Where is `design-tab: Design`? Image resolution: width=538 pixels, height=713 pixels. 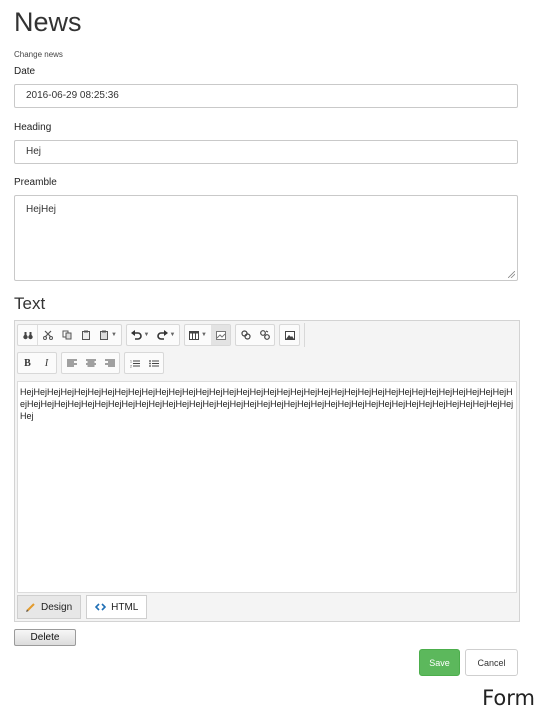 design-tab: Design is located at coordinates (49, 607).